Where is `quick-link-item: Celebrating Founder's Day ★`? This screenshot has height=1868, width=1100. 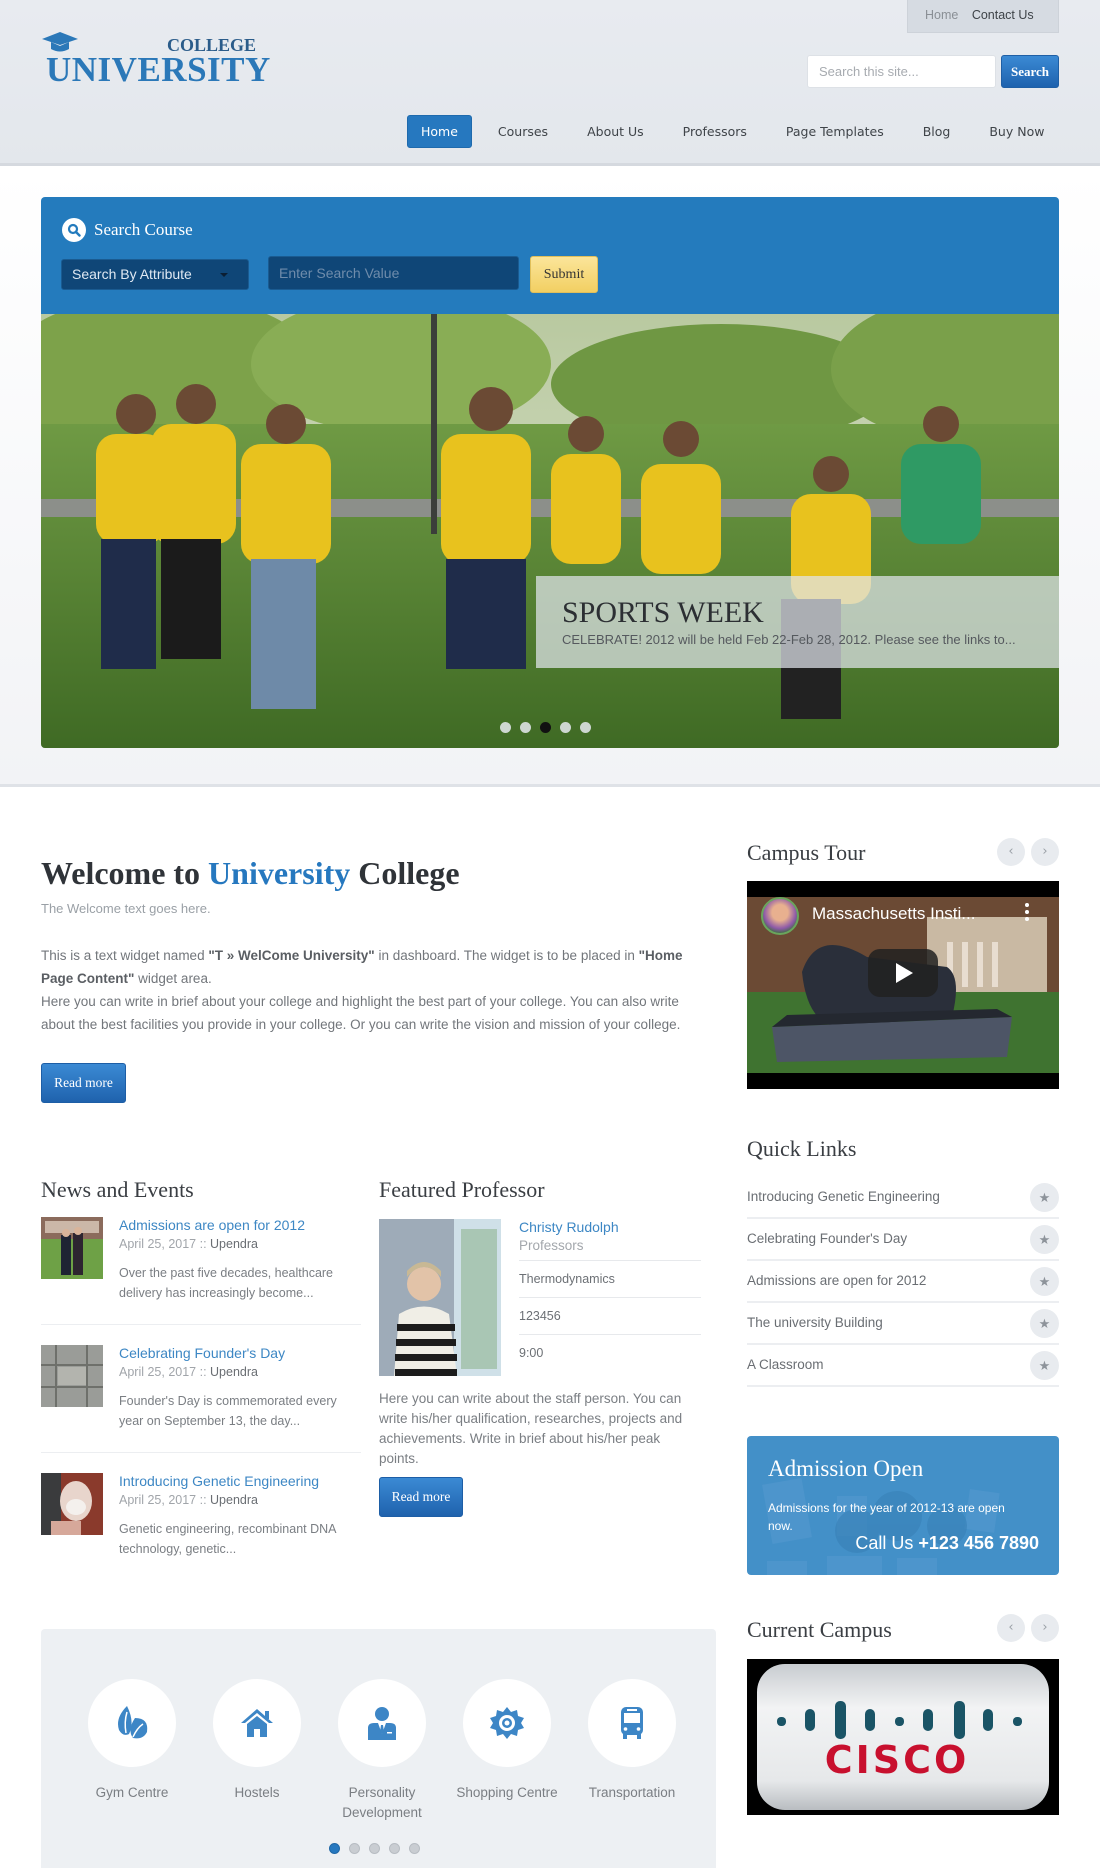
quick-link-item: Celebrating Founder's Day ★ is located at coordinates (903, 1240).